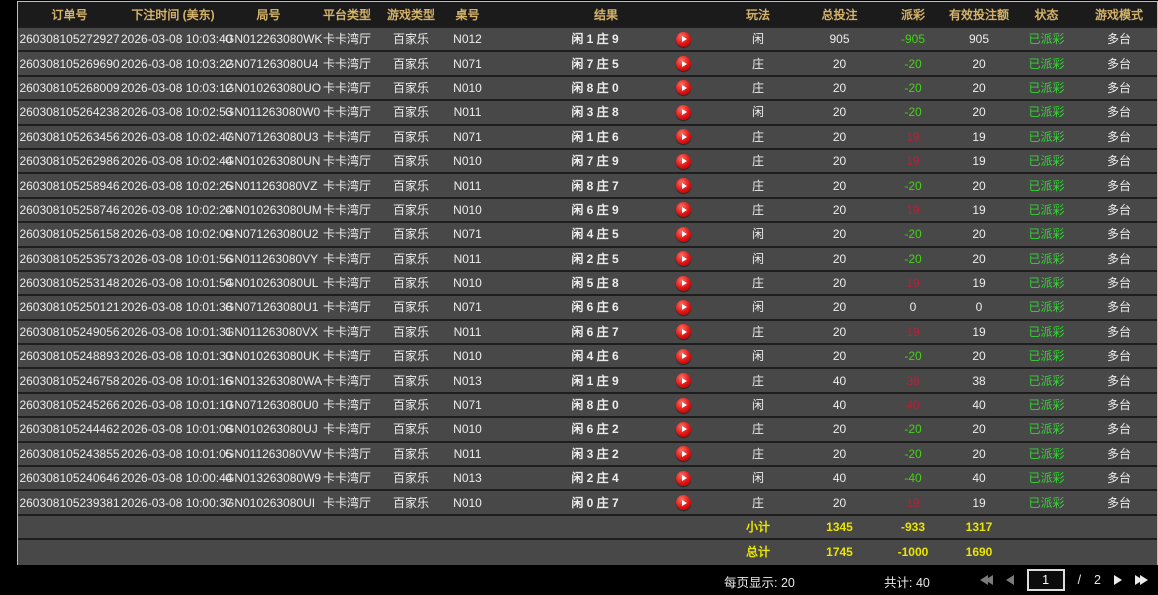  I want to click on cell-order-number: 260308105272927, so click(69, 39).